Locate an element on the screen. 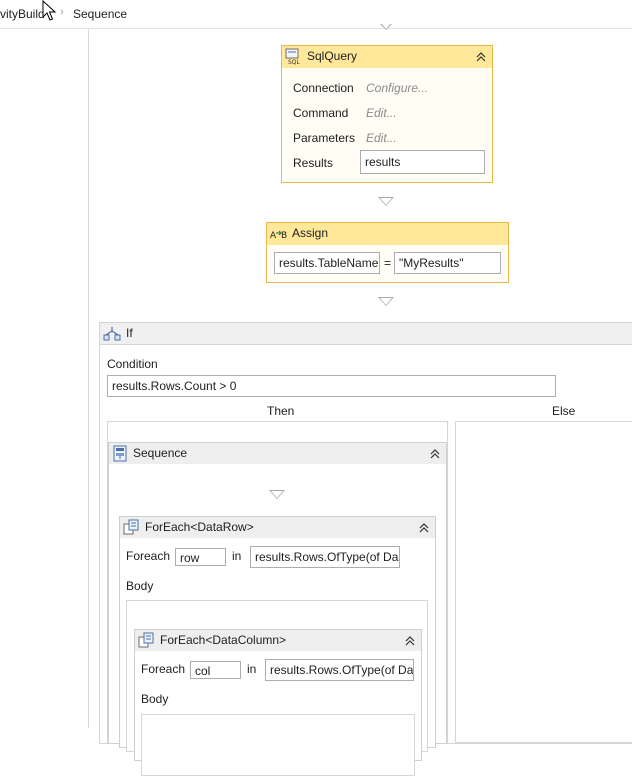 This screenshot has width=632, height=776. foreach-row-values-input: results.Rows.OfType(of Da is located at coordinates (325, 557).